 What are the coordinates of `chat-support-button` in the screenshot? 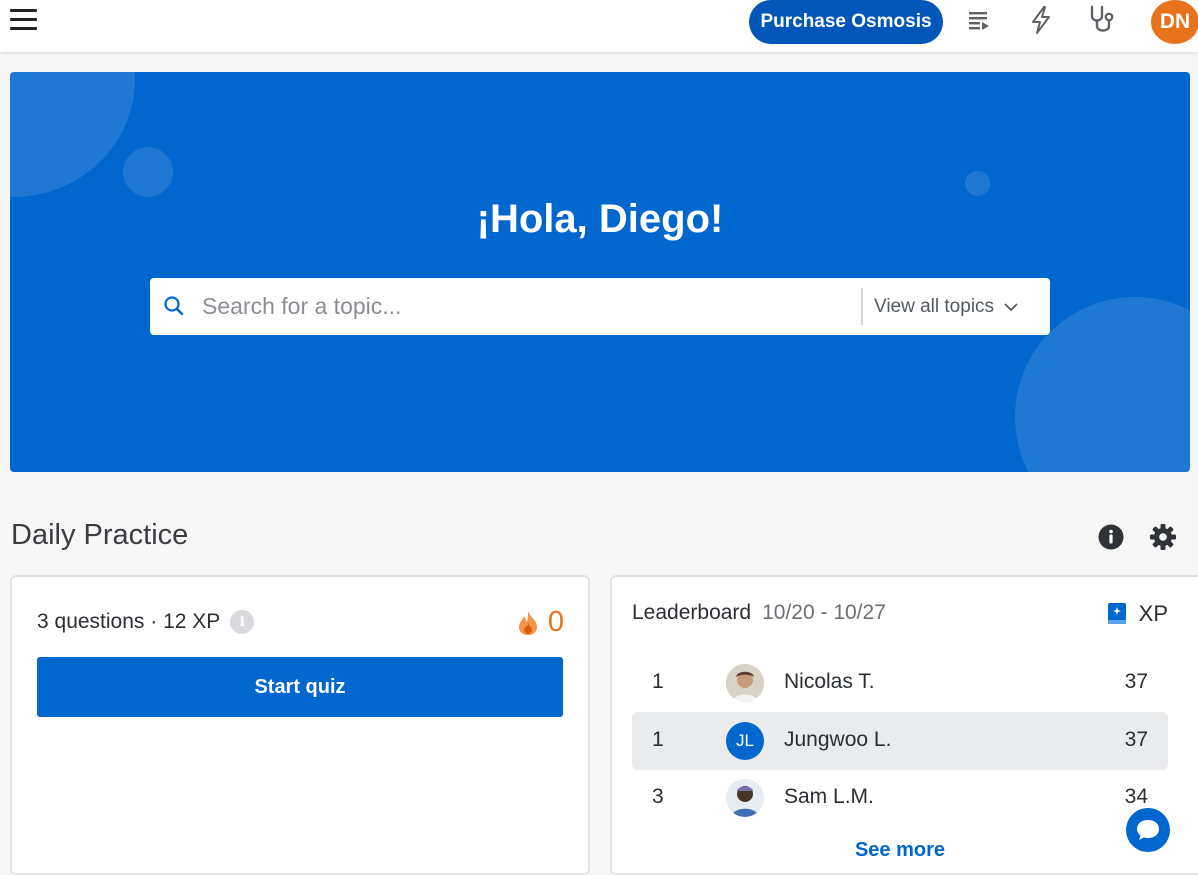 It's located at (1148, 830).